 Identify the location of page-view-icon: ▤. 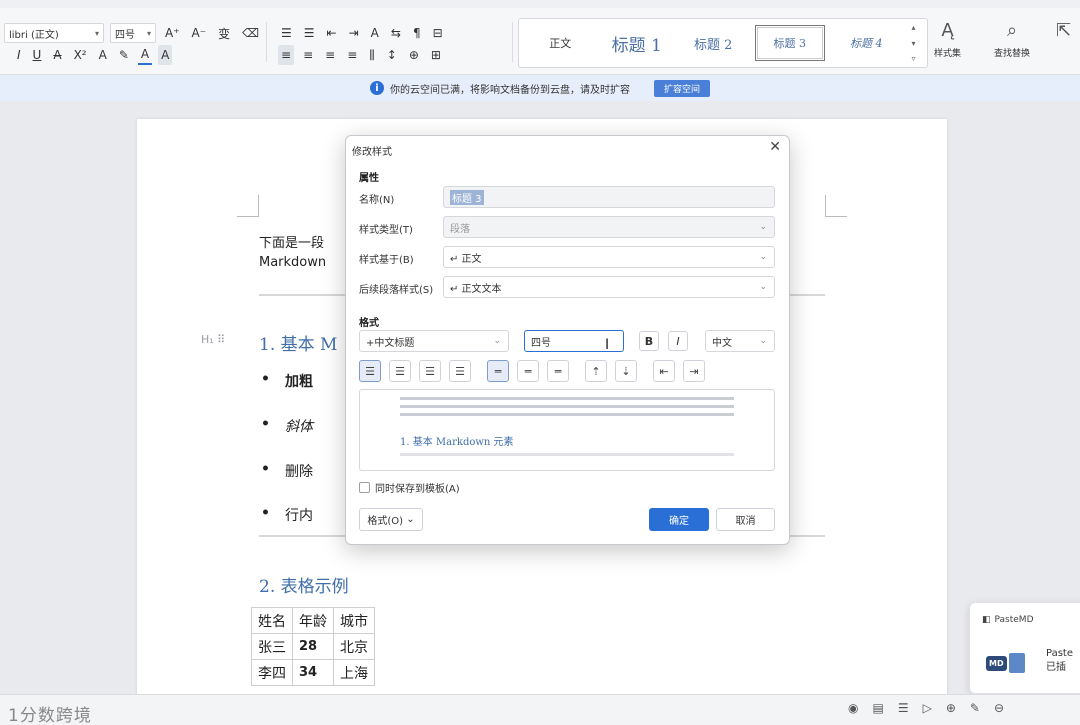
(877, 708).